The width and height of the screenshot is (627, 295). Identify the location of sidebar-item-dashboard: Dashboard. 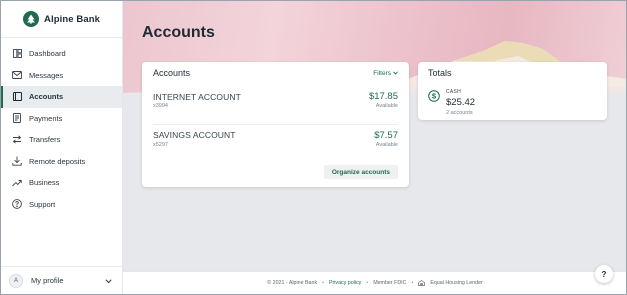
(61, 54).